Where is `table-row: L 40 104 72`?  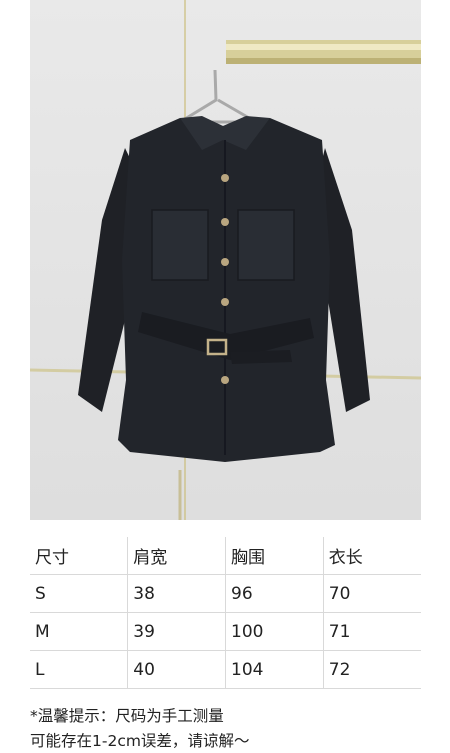 table-row: L 40 104 72 is located at coordinates (225, 669).